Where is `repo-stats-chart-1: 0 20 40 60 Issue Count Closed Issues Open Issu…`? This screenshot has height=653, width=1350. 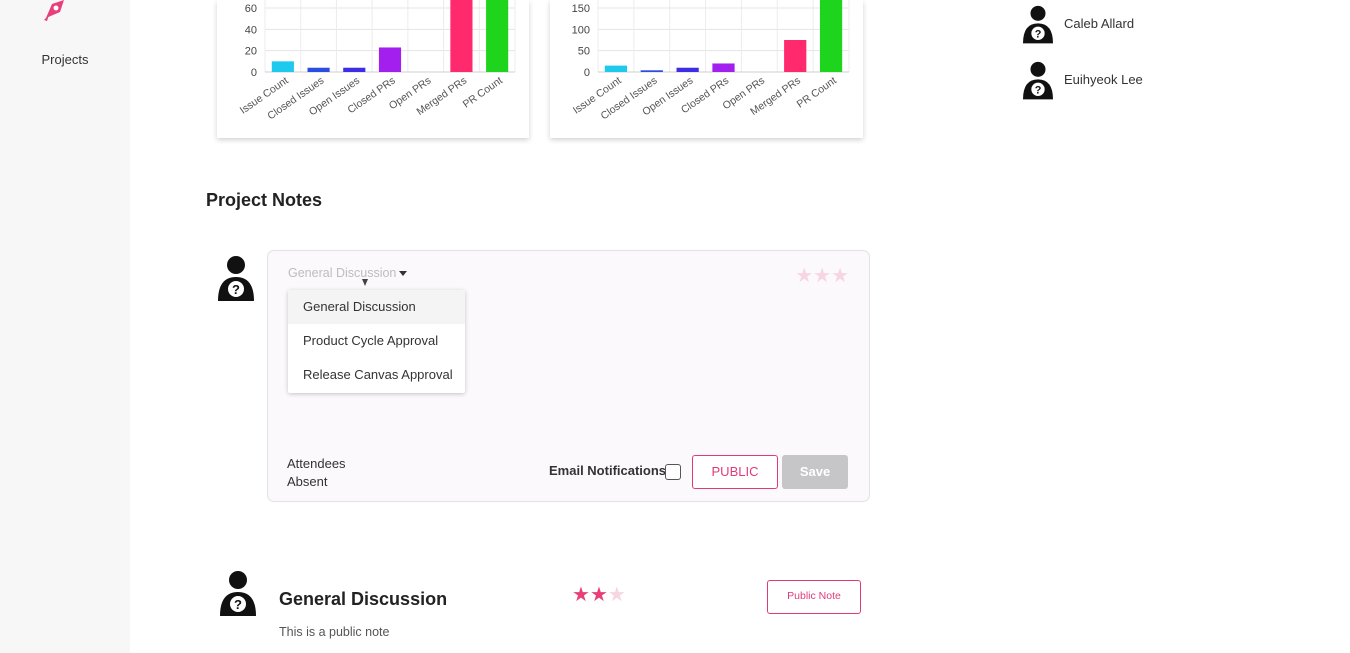 repo-stats-chart-1: 0 20 40 60 Issue Count Closed Issues Open Issu… is located at coordinates (373, 69).